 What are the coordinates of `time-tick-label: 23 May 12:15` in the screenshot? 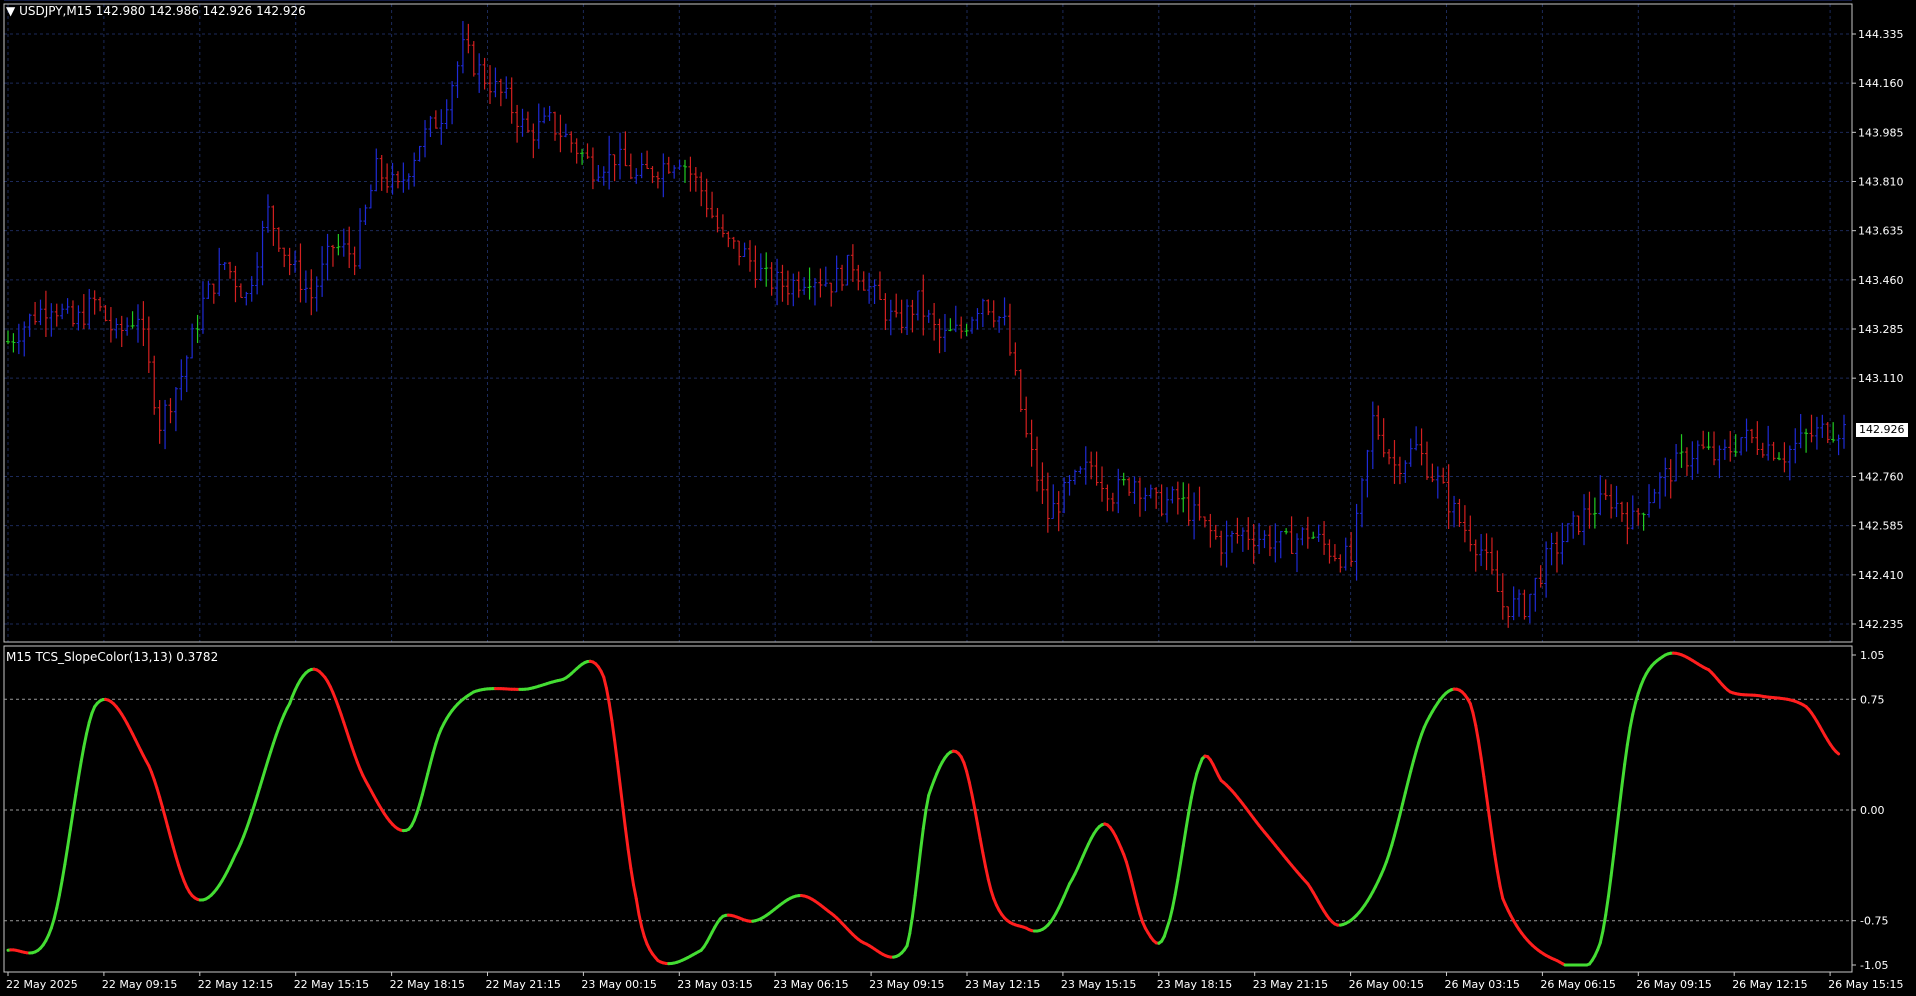 It's located at (1002, 984).